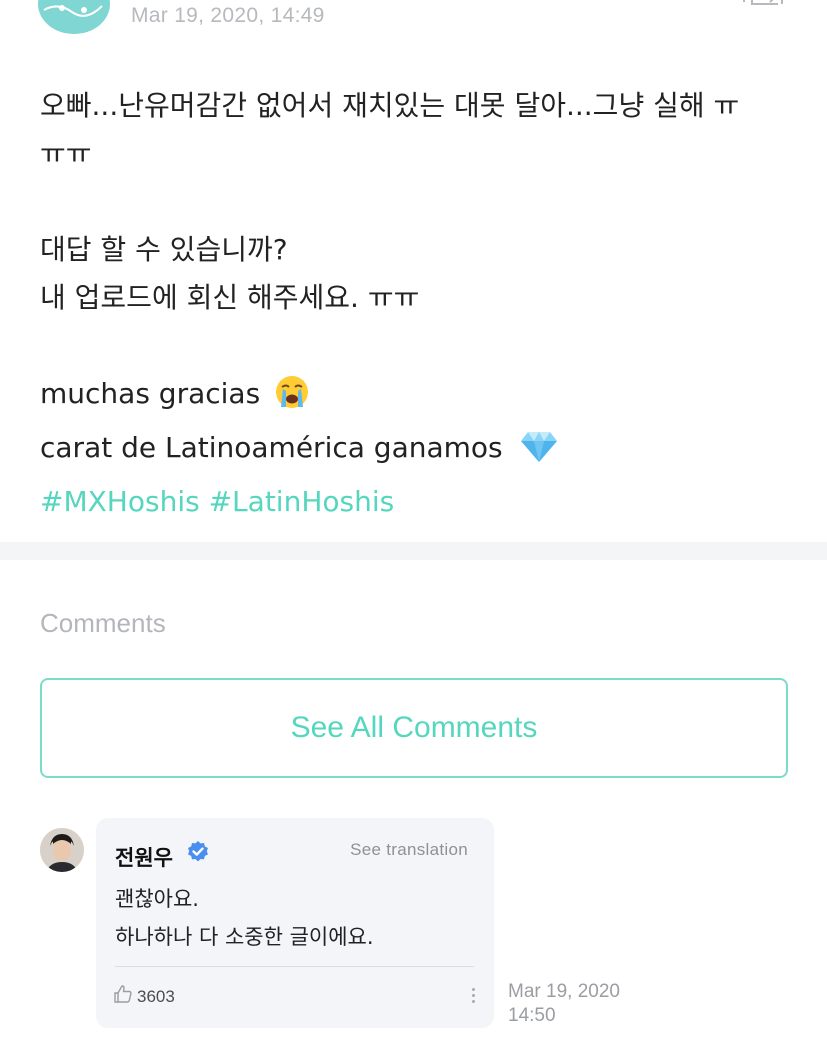 The width and height of the screenshot is (827, 1040). I want to click on verified-badge-icon, so click(198, 854).